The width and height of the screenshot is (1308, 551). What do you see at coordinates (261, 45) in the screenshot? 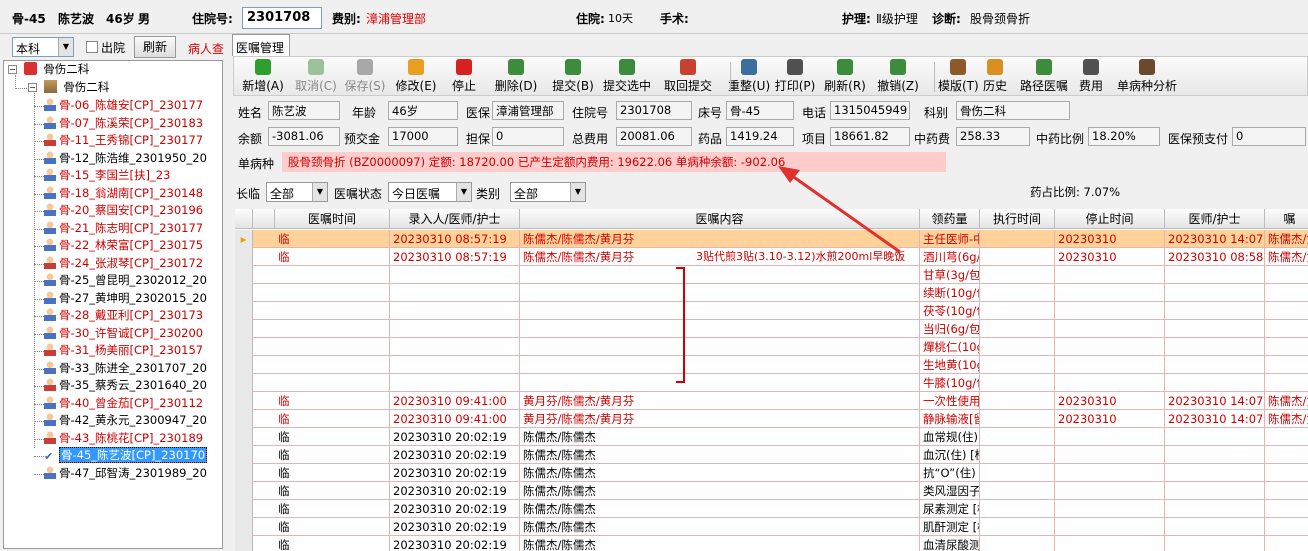
I see `tab-order-management: 医嘱管理` at bounding box center [261, 45].